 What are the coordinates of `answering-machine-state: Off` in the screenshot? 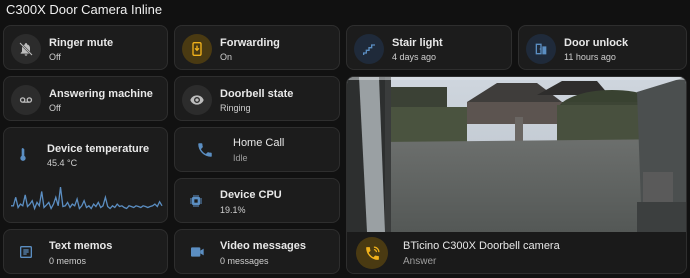 It's located at (55, 108).